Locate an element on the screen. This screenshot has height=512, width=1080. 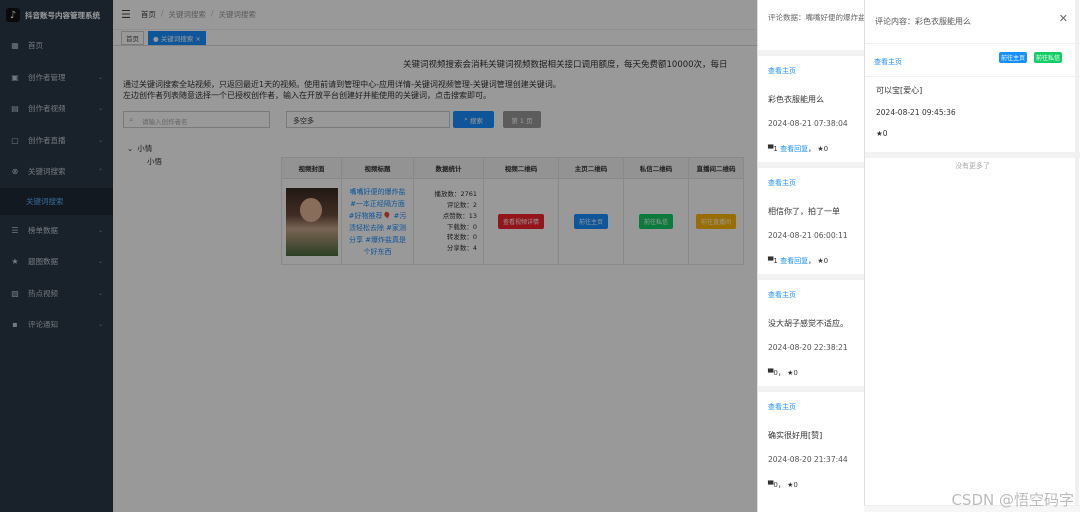
sidebar-item-rankings: ☰ 榜单数据 ⌄ is located at coordinates (56, 231).